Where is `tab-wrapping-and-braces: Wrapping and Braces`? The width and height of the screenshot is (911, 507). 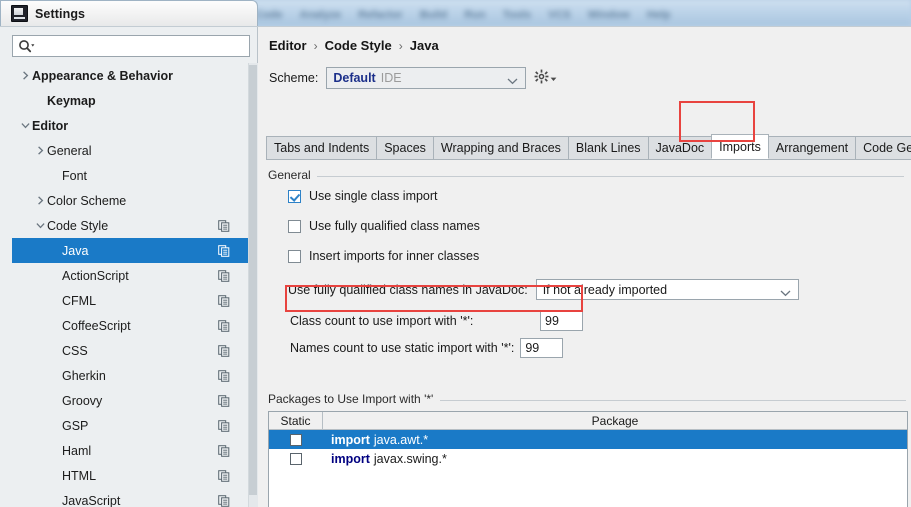 tab-wrapping-and-braces: Wrapping and Braces is located at coordinates (500, 147).